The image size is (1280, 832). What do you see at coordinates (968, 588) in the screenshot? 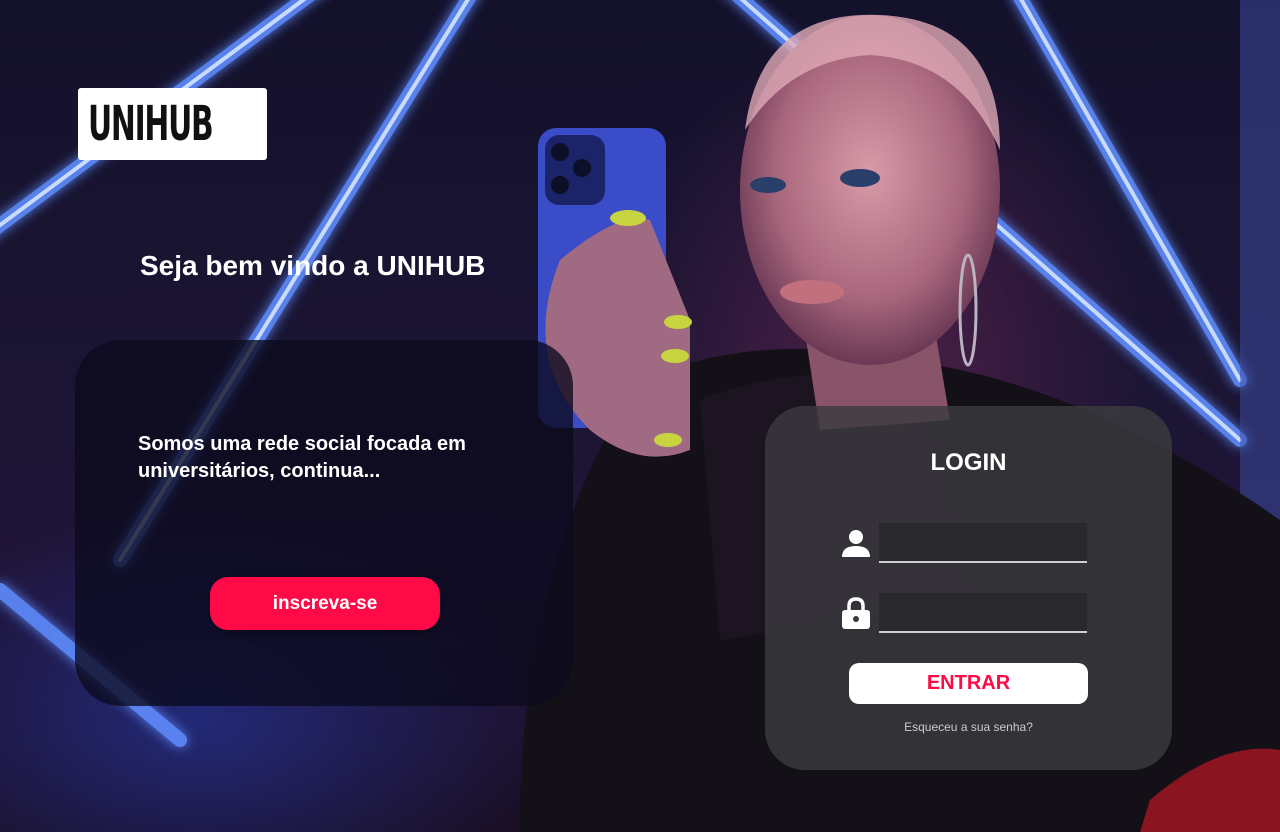
I see `login-card: LOGIN ENTRAR Esqueceu a sua senha?` at bounding box center [968, 588].